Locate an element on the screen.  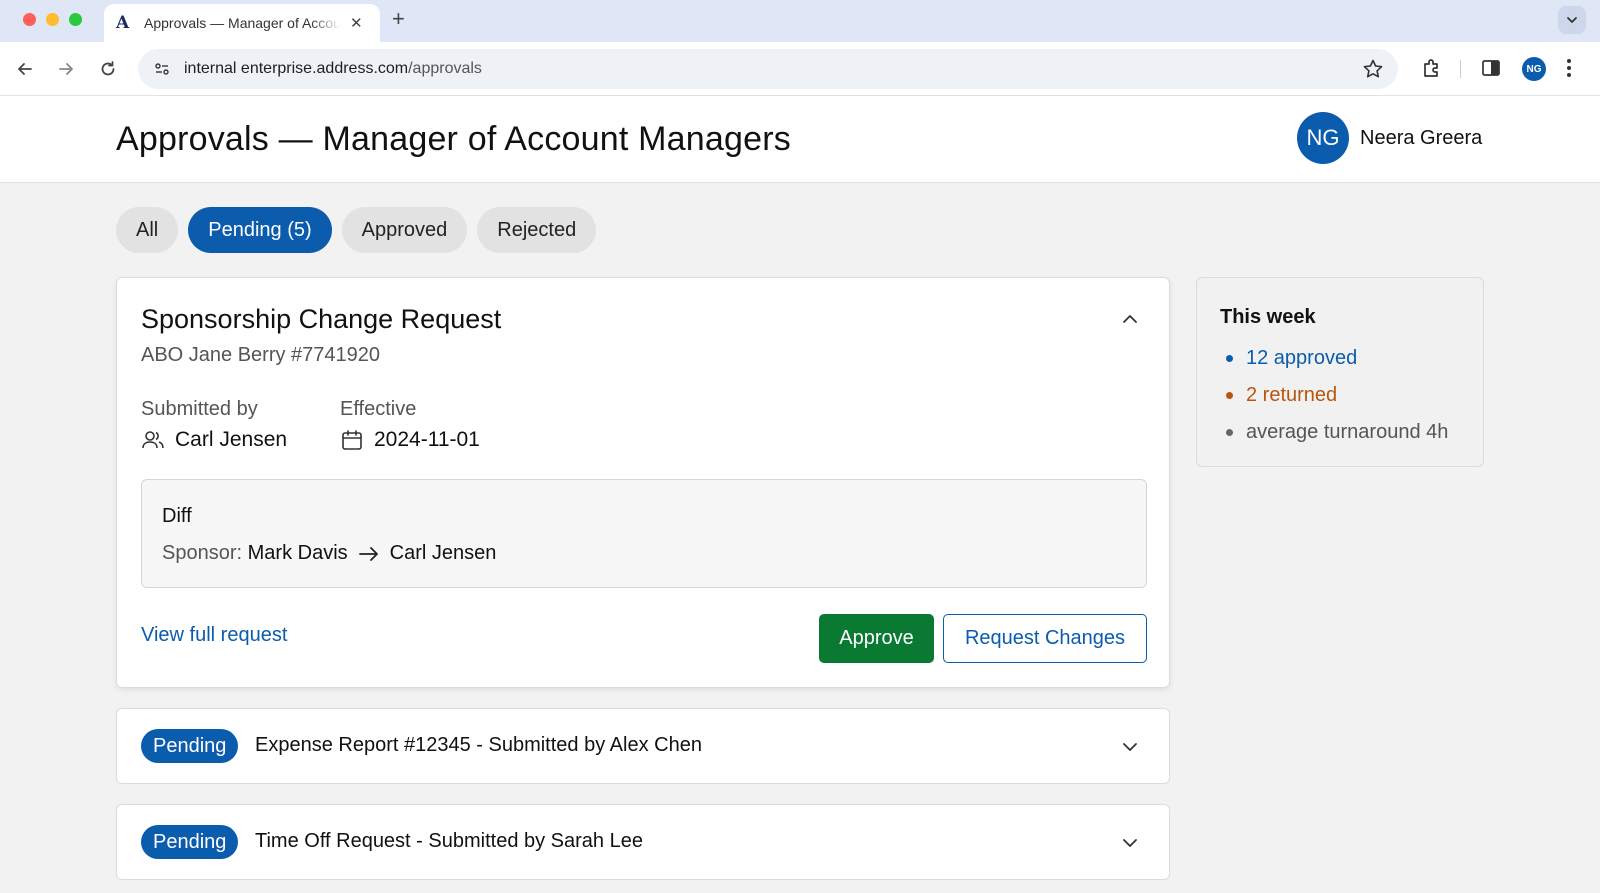
summary-item-text: 12 approved is located at coordinates (1302, 358).